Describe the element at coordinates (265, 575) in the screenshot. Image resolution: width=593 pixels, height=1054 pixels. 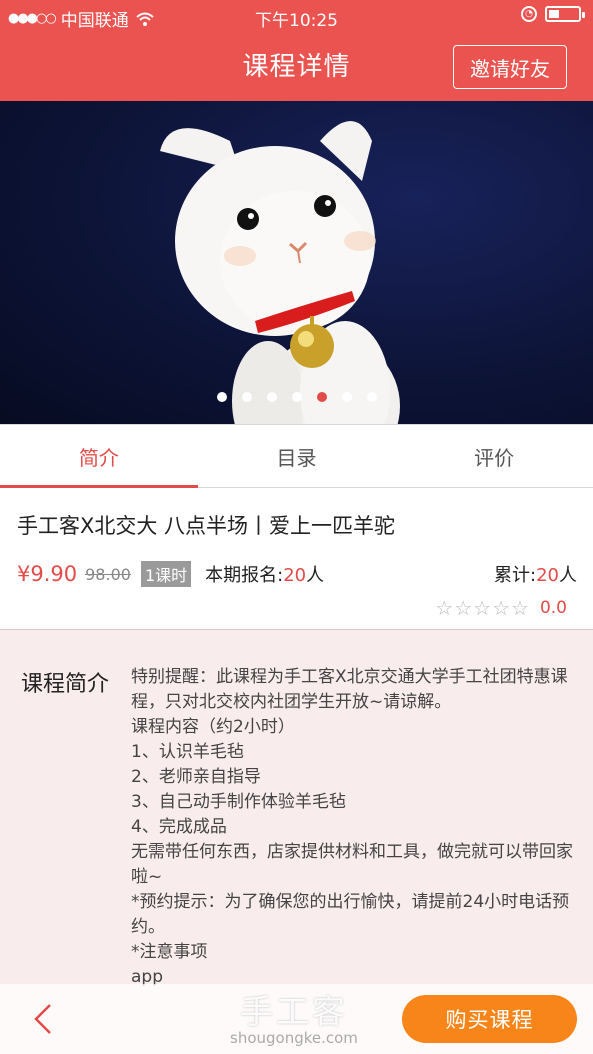
I see `enroll-info: 本期报名:20人` at that location.